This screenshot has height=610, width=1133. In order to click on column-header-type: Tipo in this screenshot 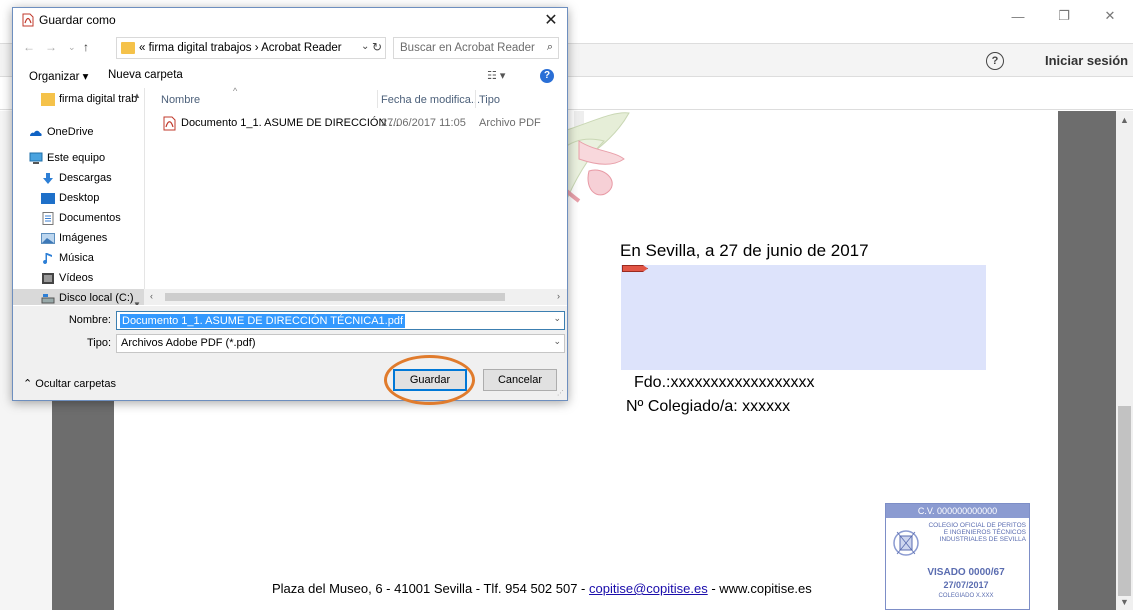, I will do `click(489, 100)`.